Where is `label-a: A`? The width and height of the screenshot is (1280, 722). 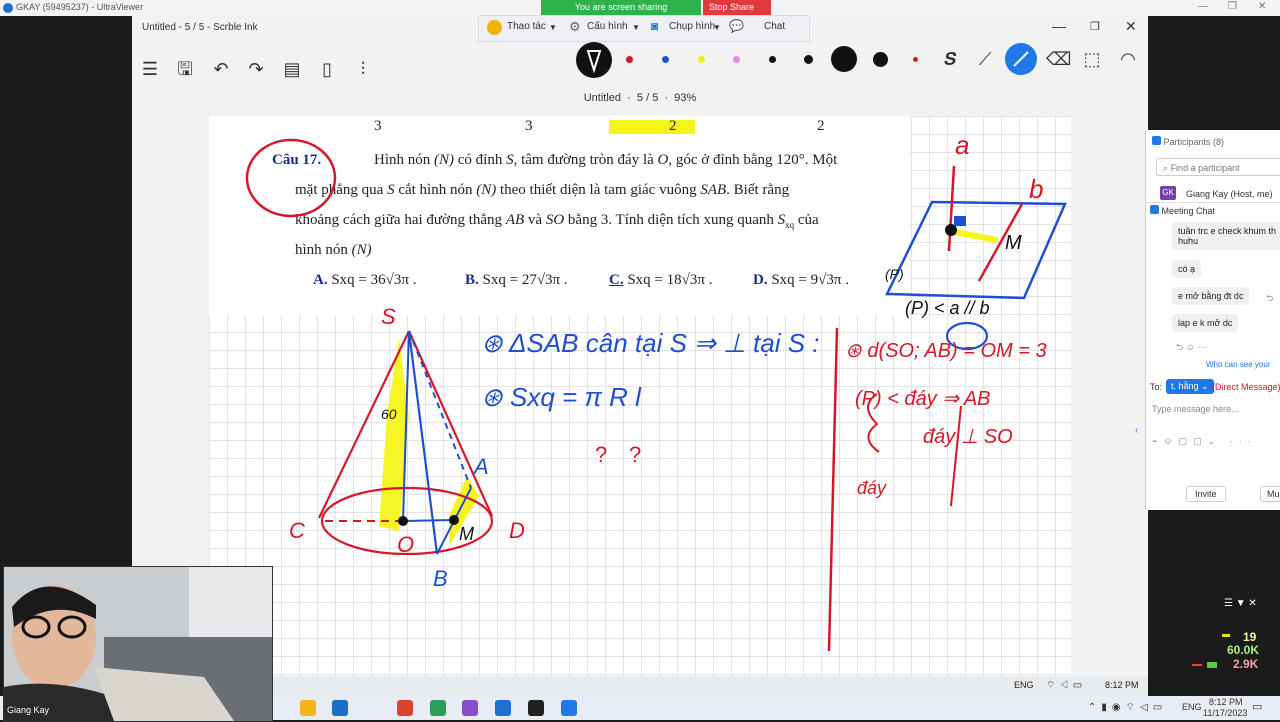
label-a: A is located at coordinates (481, 466).